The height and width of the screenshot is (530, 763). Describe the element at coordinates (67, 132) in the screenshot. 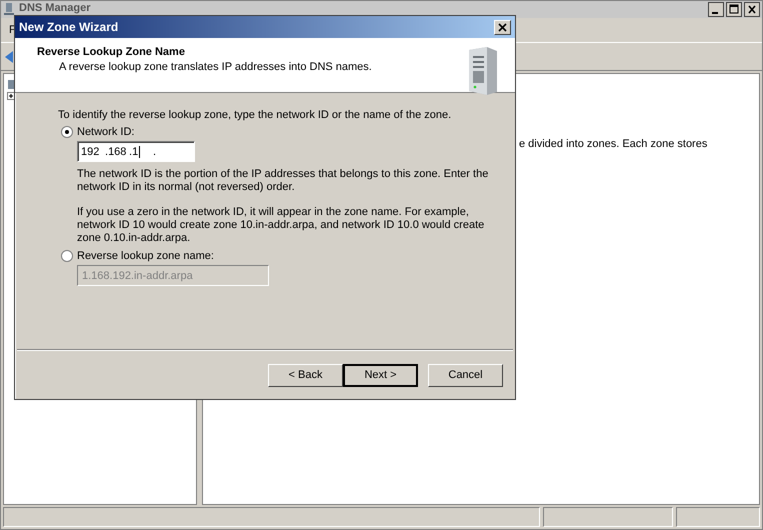

I see `radio-button` at that location.